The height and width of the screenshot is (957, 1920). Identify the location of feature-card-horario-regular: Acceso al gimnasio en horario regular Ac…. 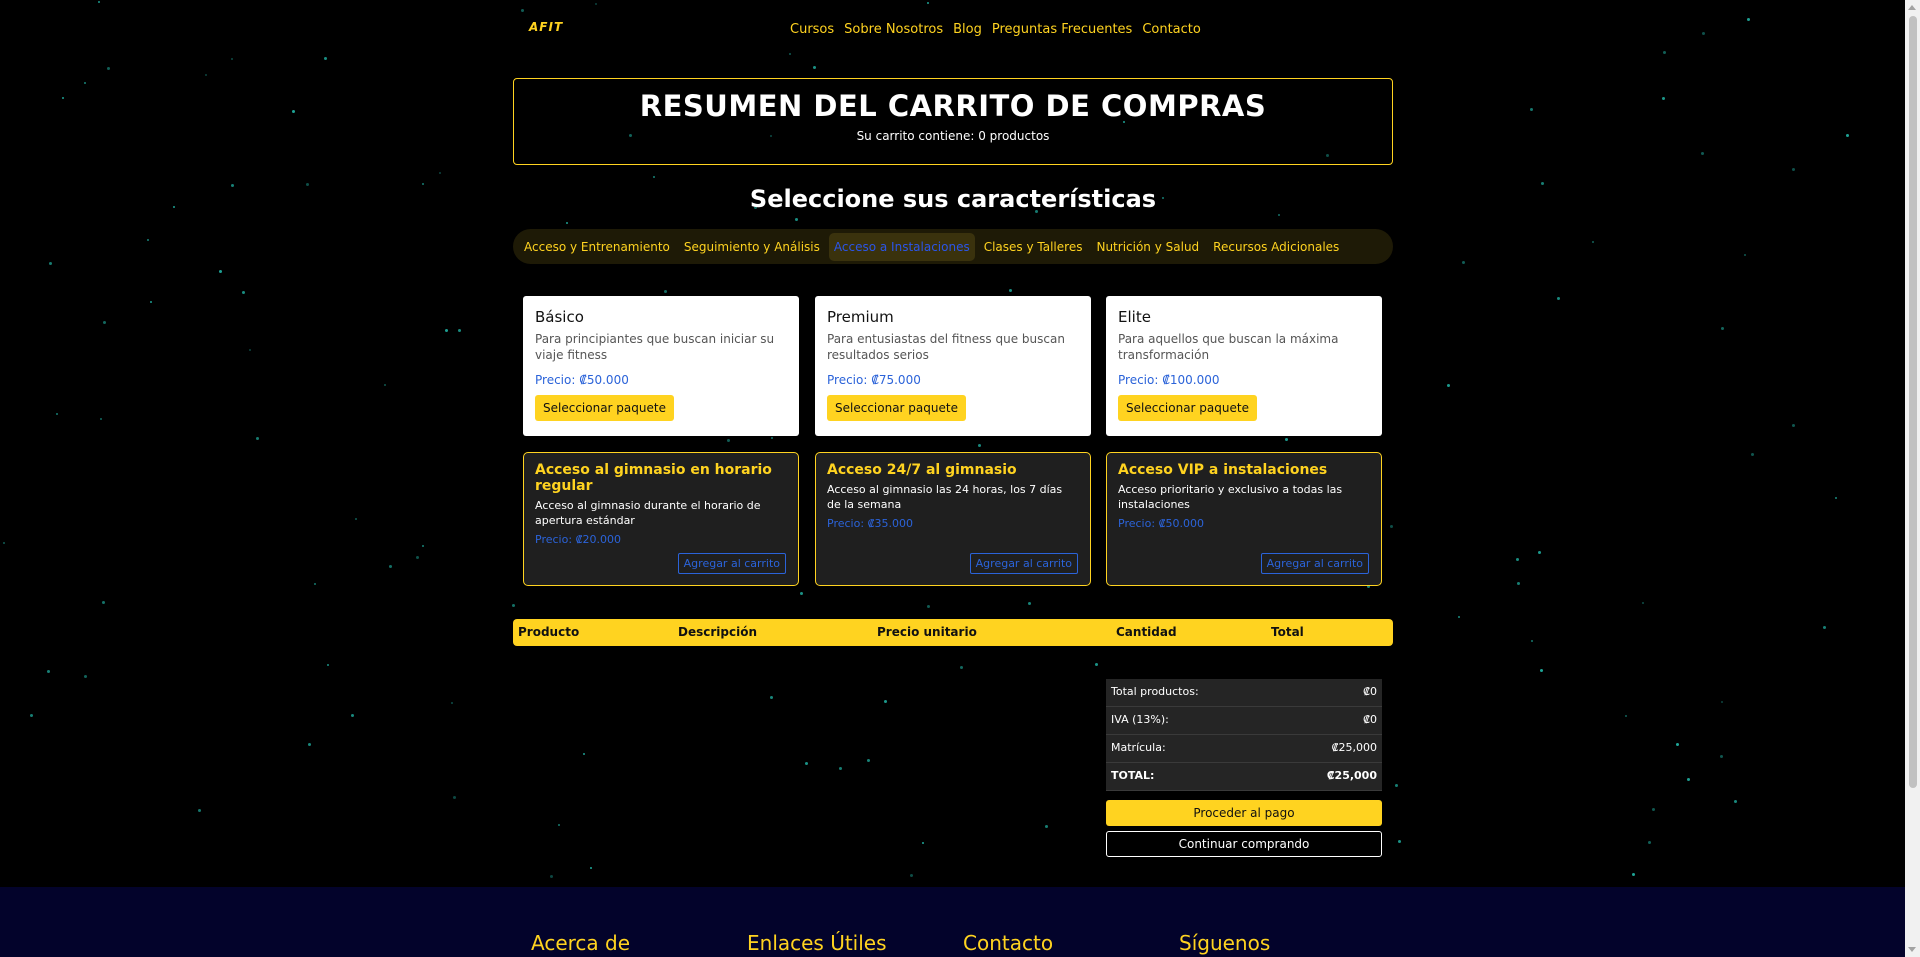
(661, 519).